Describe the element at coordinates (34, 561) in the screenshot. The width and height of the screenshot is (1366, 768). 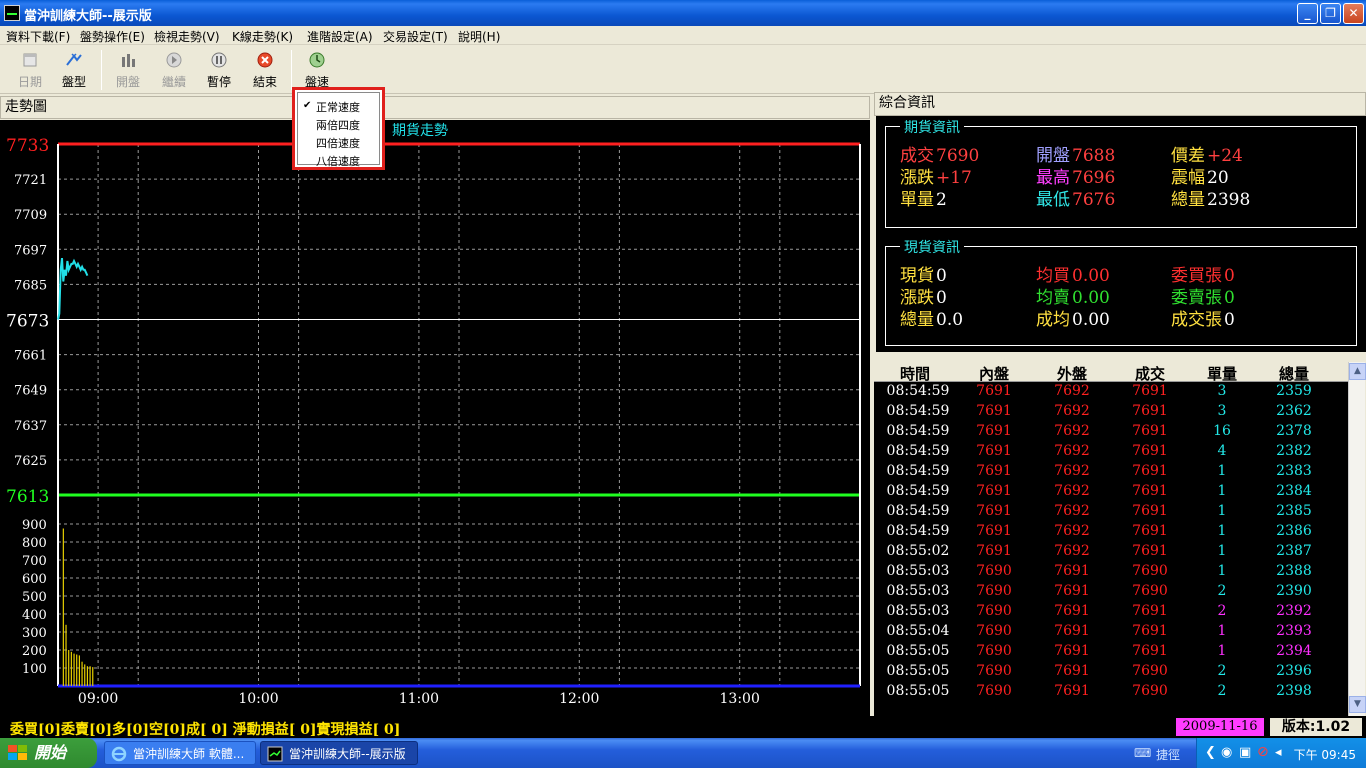
I see `volume-tick-label: 700` at that location.